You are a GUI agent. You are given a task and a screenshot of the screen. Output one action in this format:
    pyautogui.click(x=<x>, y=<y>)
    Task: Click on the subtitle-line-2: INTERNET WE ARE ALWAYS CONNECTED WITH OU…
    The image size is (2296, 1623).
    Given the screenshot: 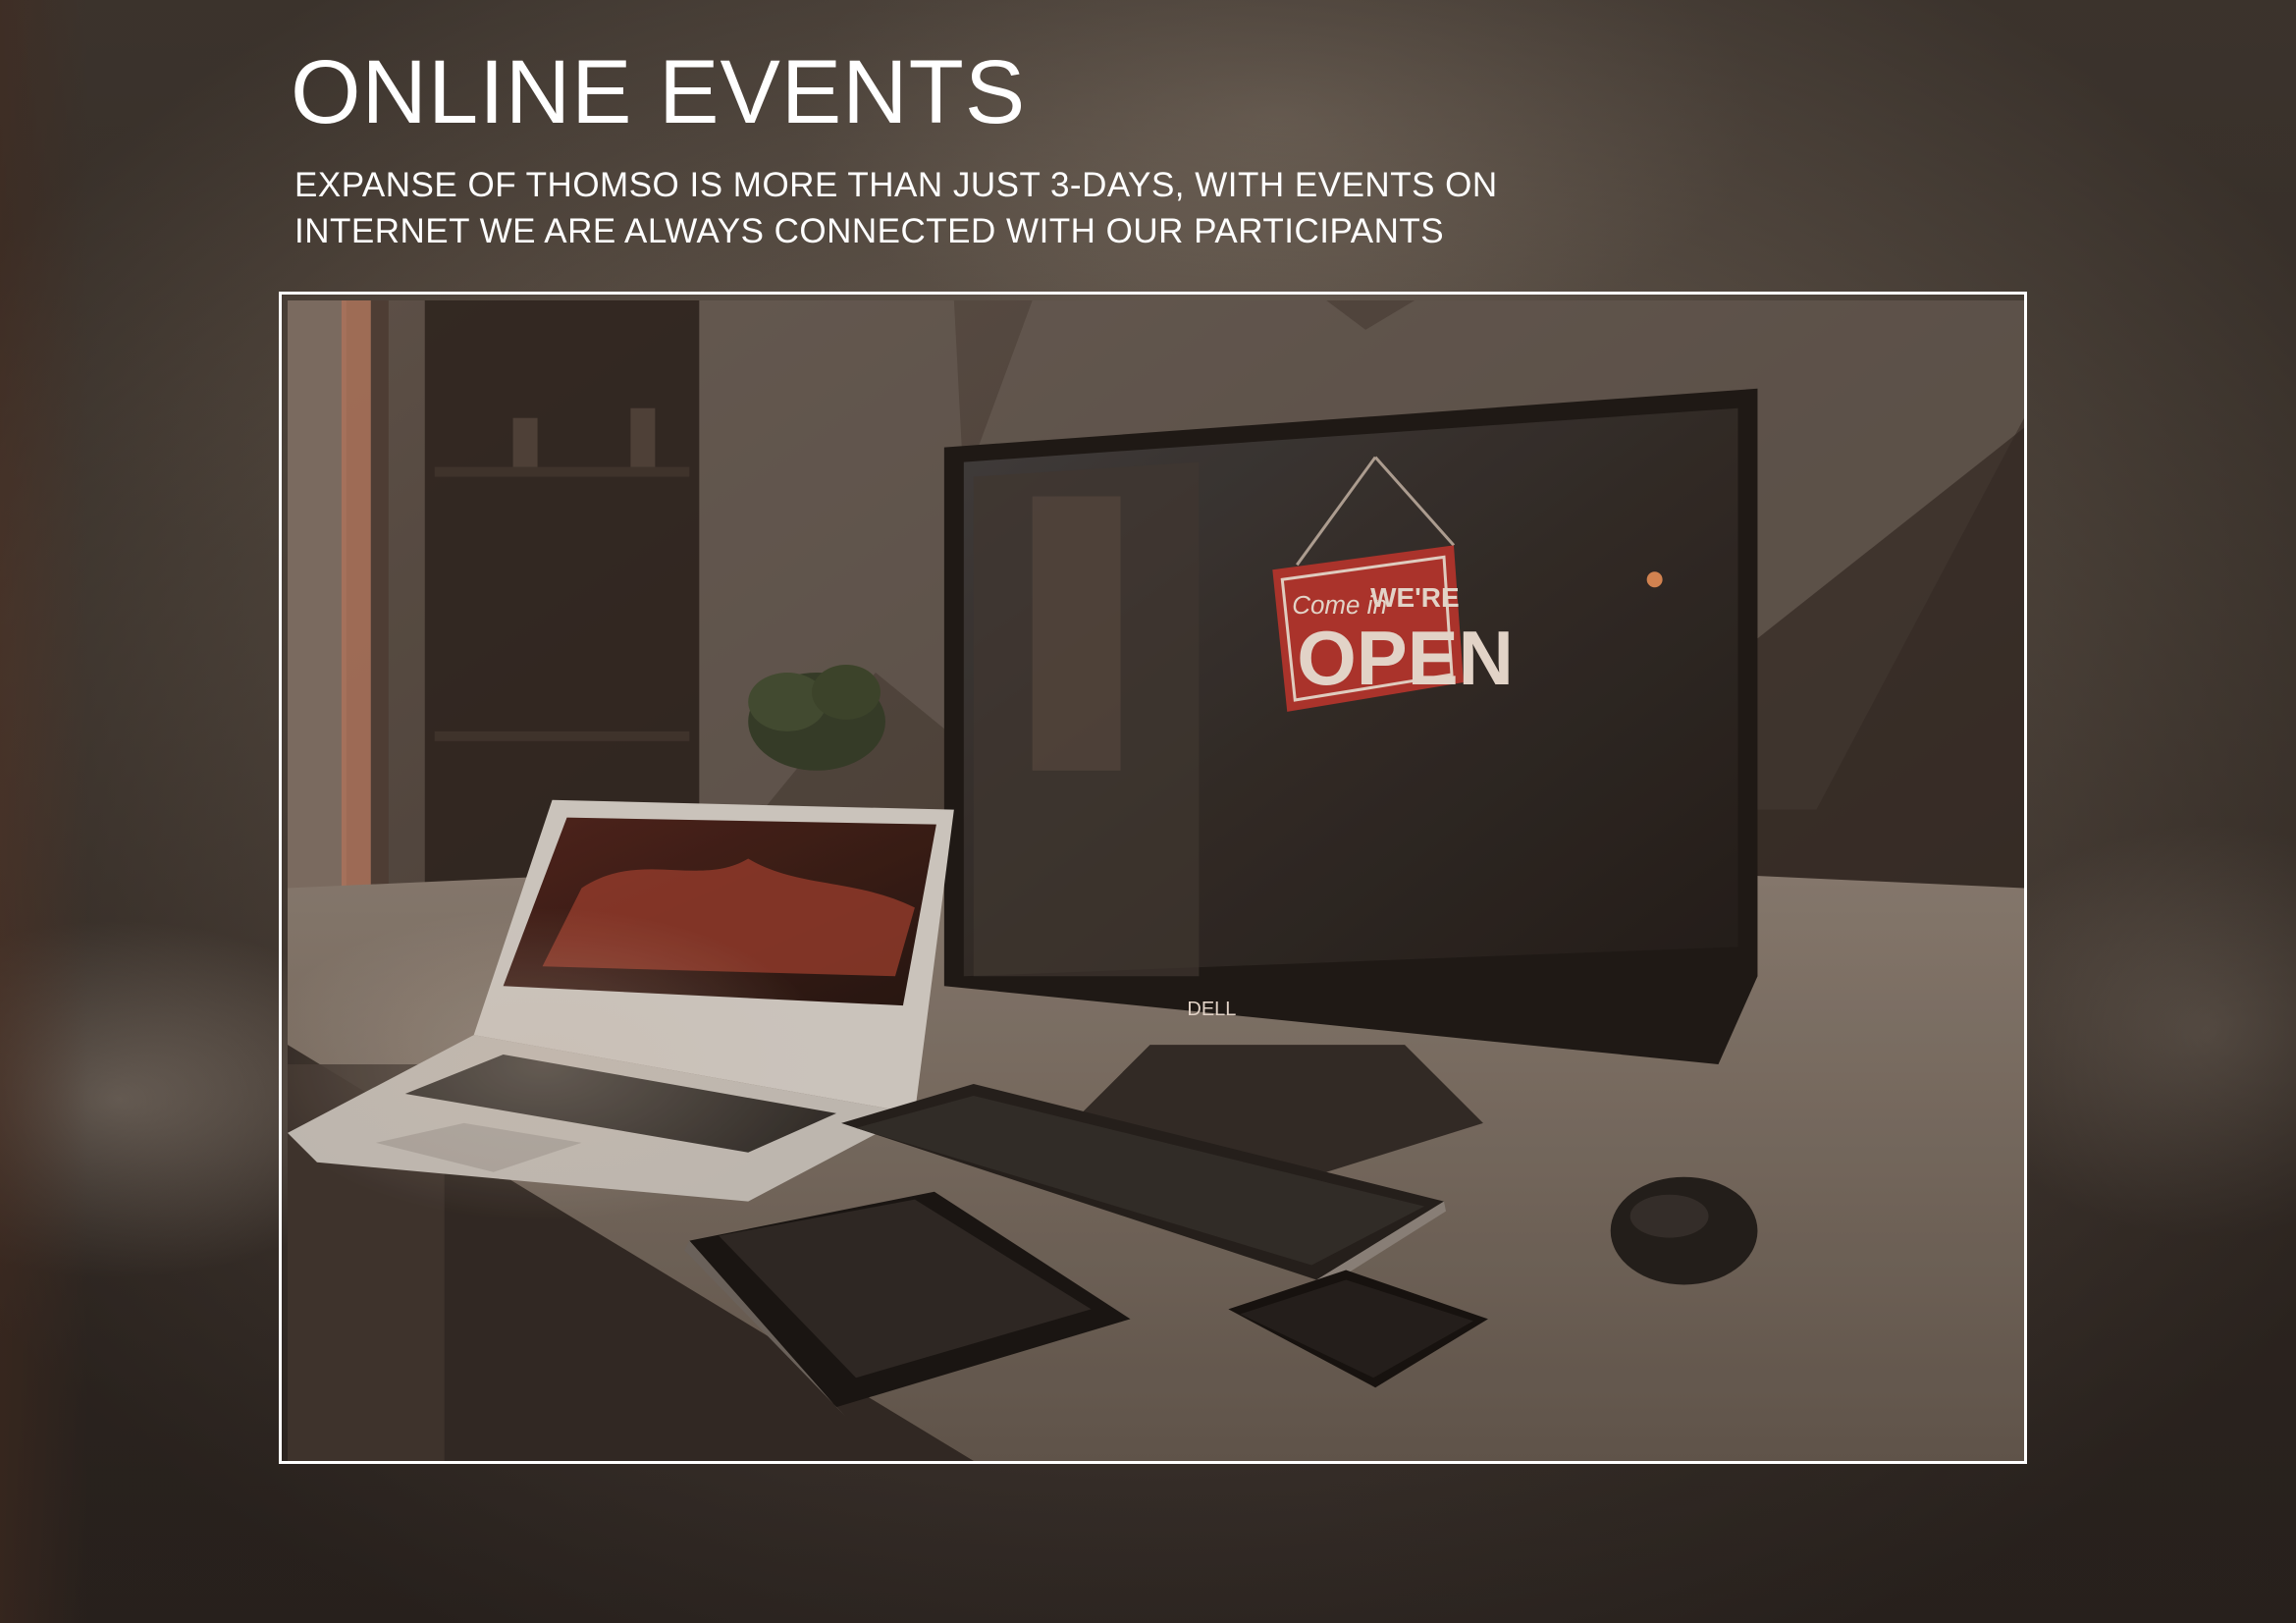 What is the action you would take?
    pyautogui.click(x=870, y=231)
    